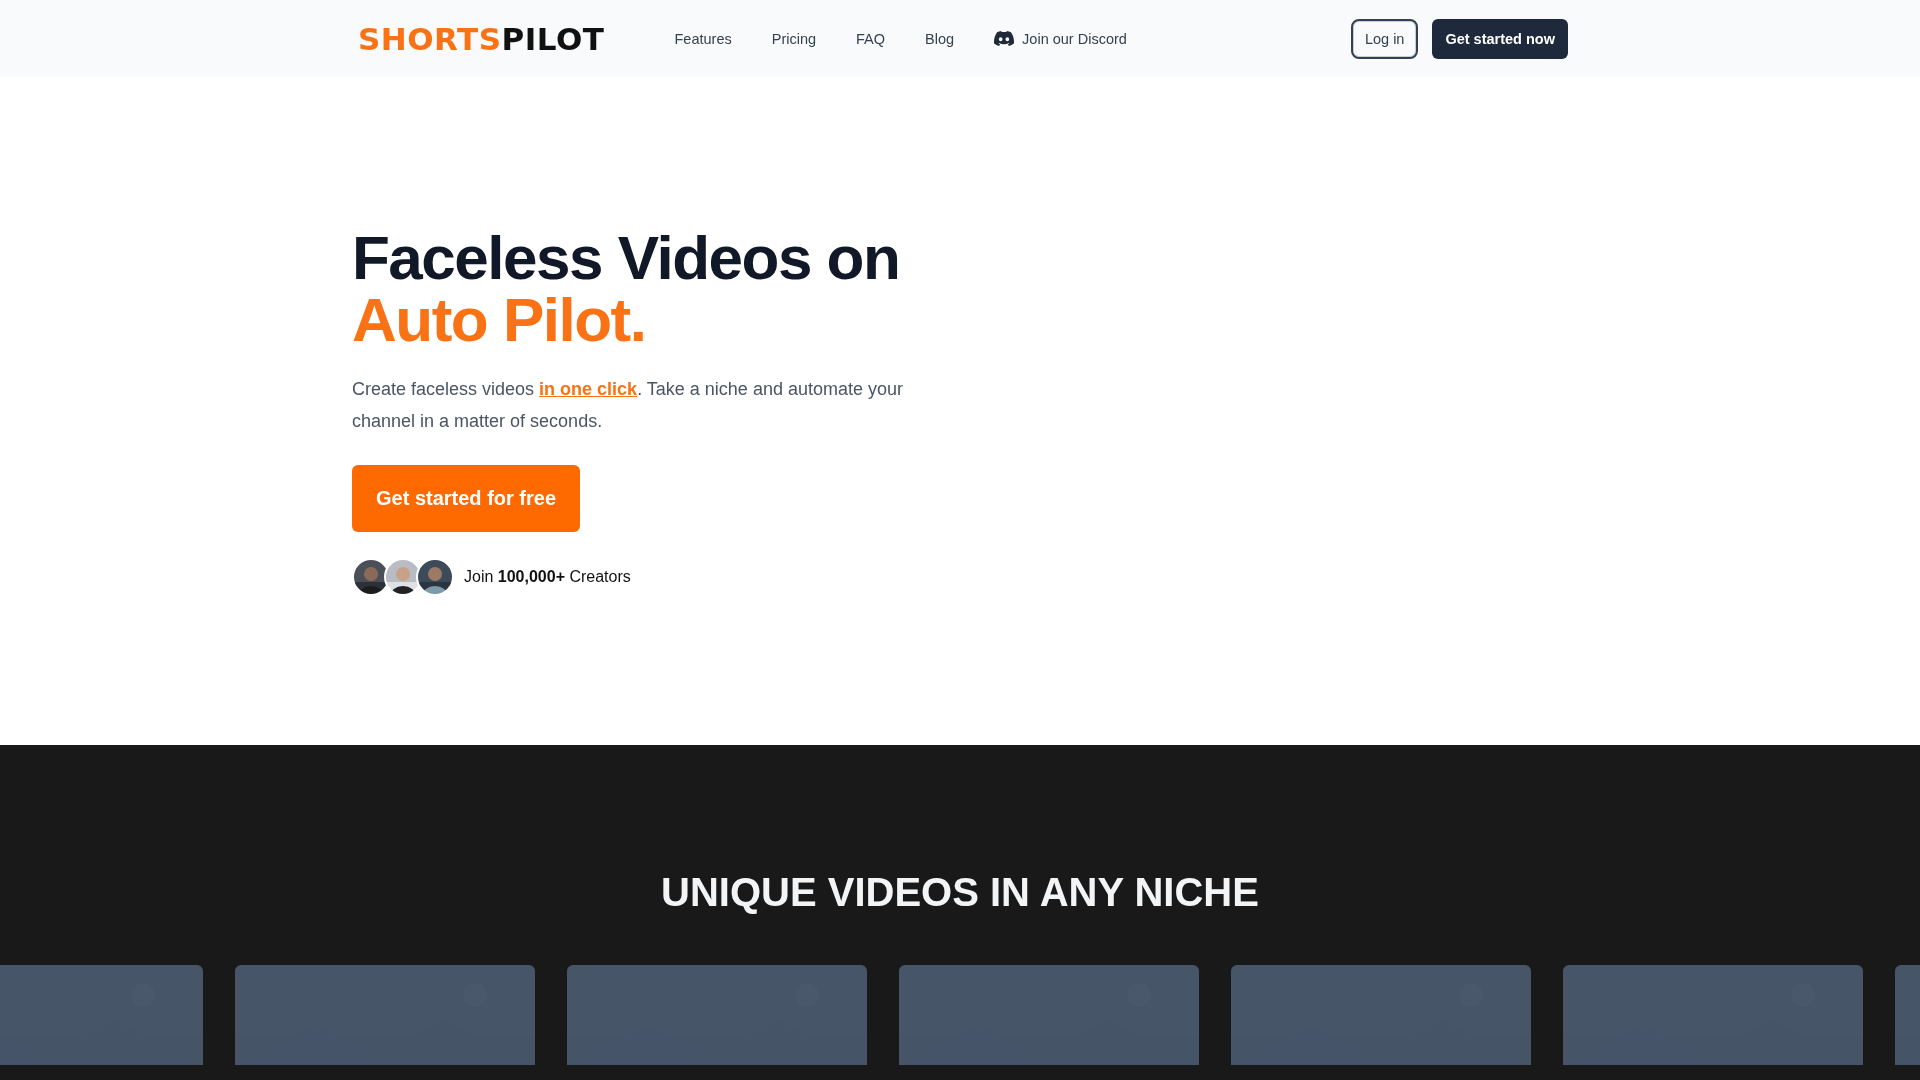  Describe the element at coordinates (1074, 38) in the screenshot. I see `discord-label: Join our Discord` at that location.